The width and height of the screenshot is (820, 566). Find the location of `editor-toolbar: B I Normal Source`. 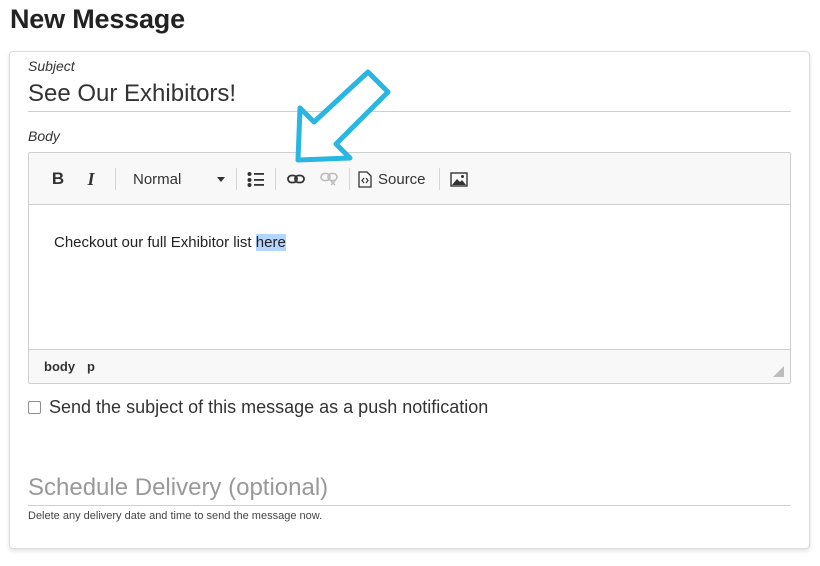

editor-toolbar: B I Normal Source is located at coordinates (409, 179).